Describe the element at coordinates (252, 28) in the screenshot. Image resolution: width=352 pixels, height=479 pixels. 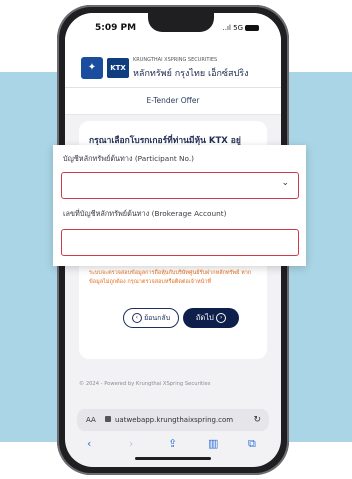
I see `battery-icon` at that location.